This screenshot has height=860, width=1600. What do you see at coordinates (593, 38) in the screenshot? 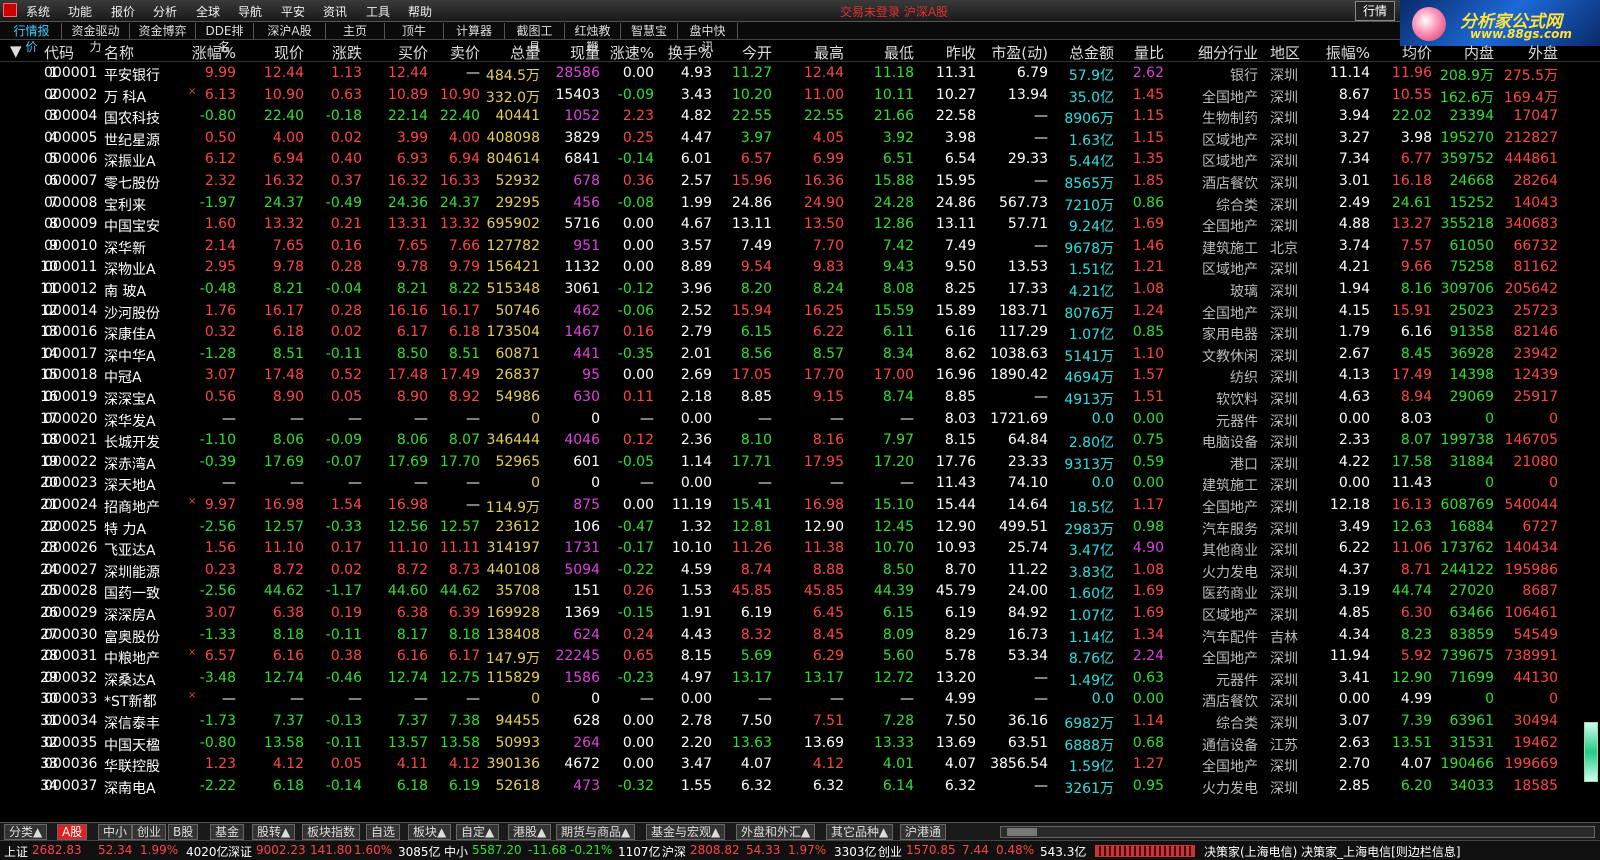
I see `toolbar-item-9: 红烛教鞭` at bounding box center [593, 38].